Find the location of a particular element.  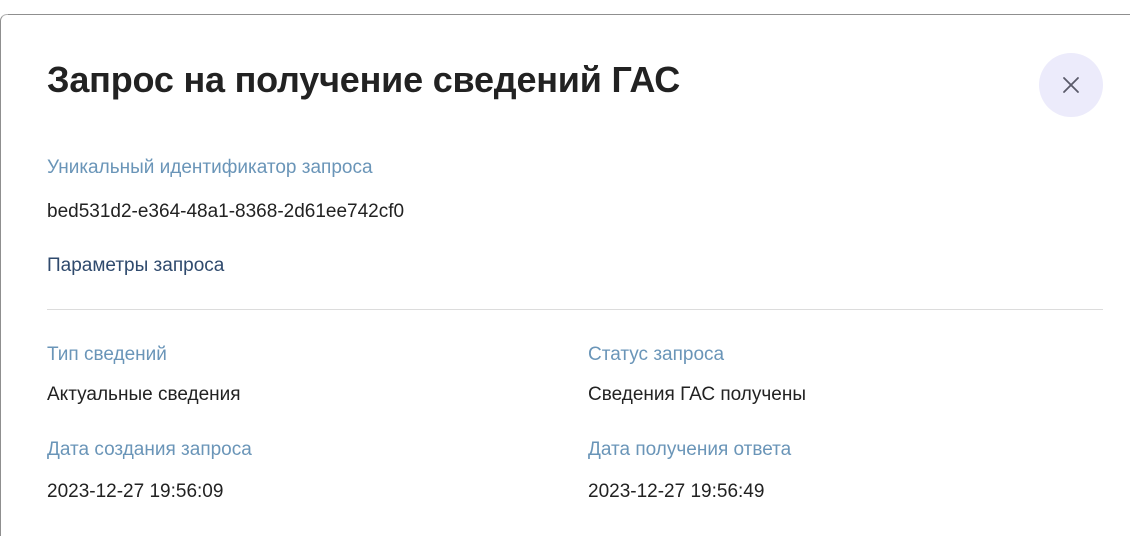

dialog-left-edge is located at coordinates (4, 275).